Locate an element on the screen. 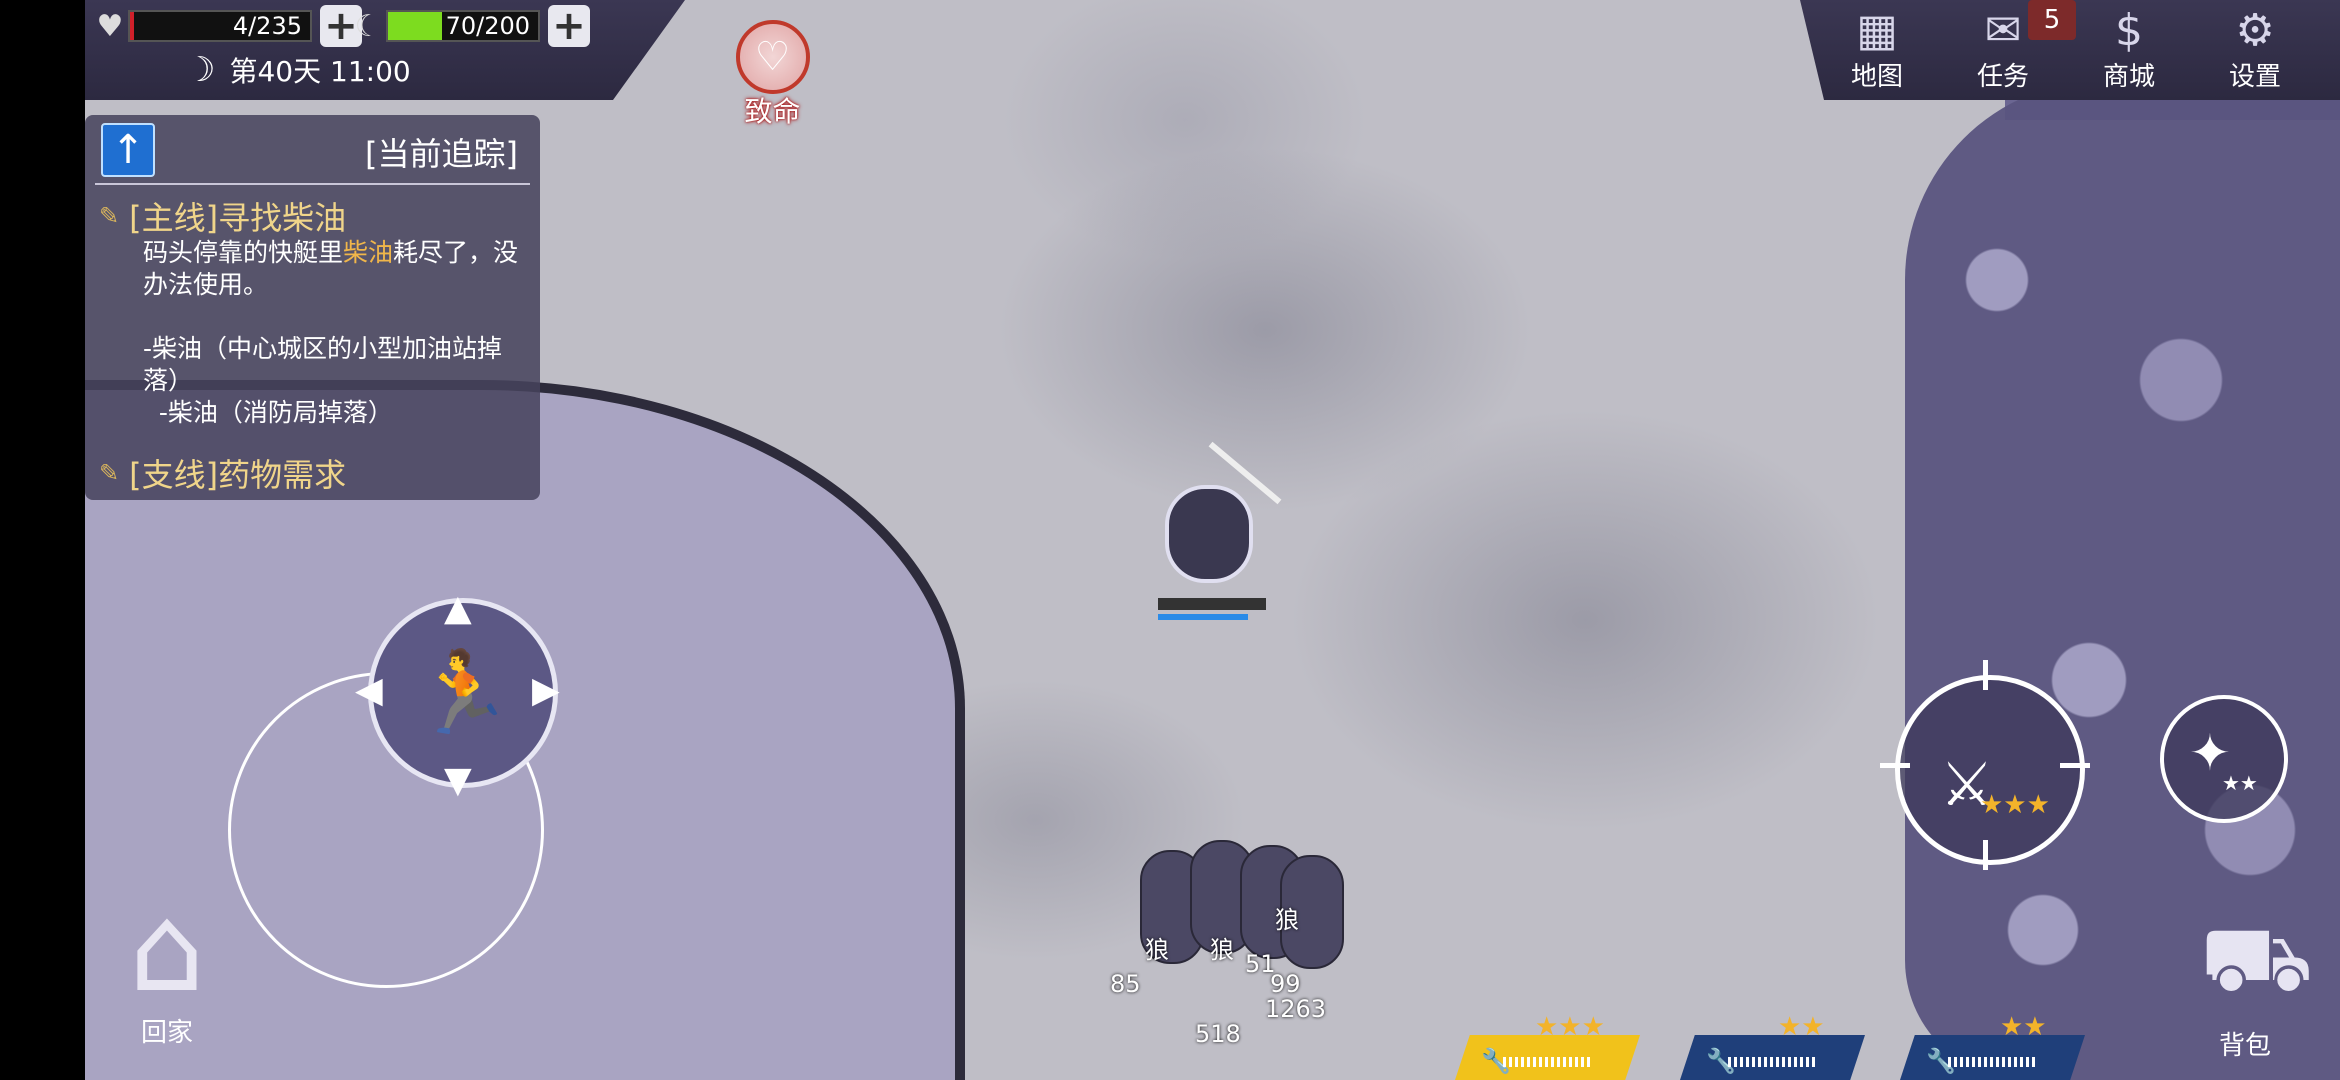 This screenshot has width=2340, height=1080. day-time: ☽ 第40天 11:00 is located at coordinates (298, 70).